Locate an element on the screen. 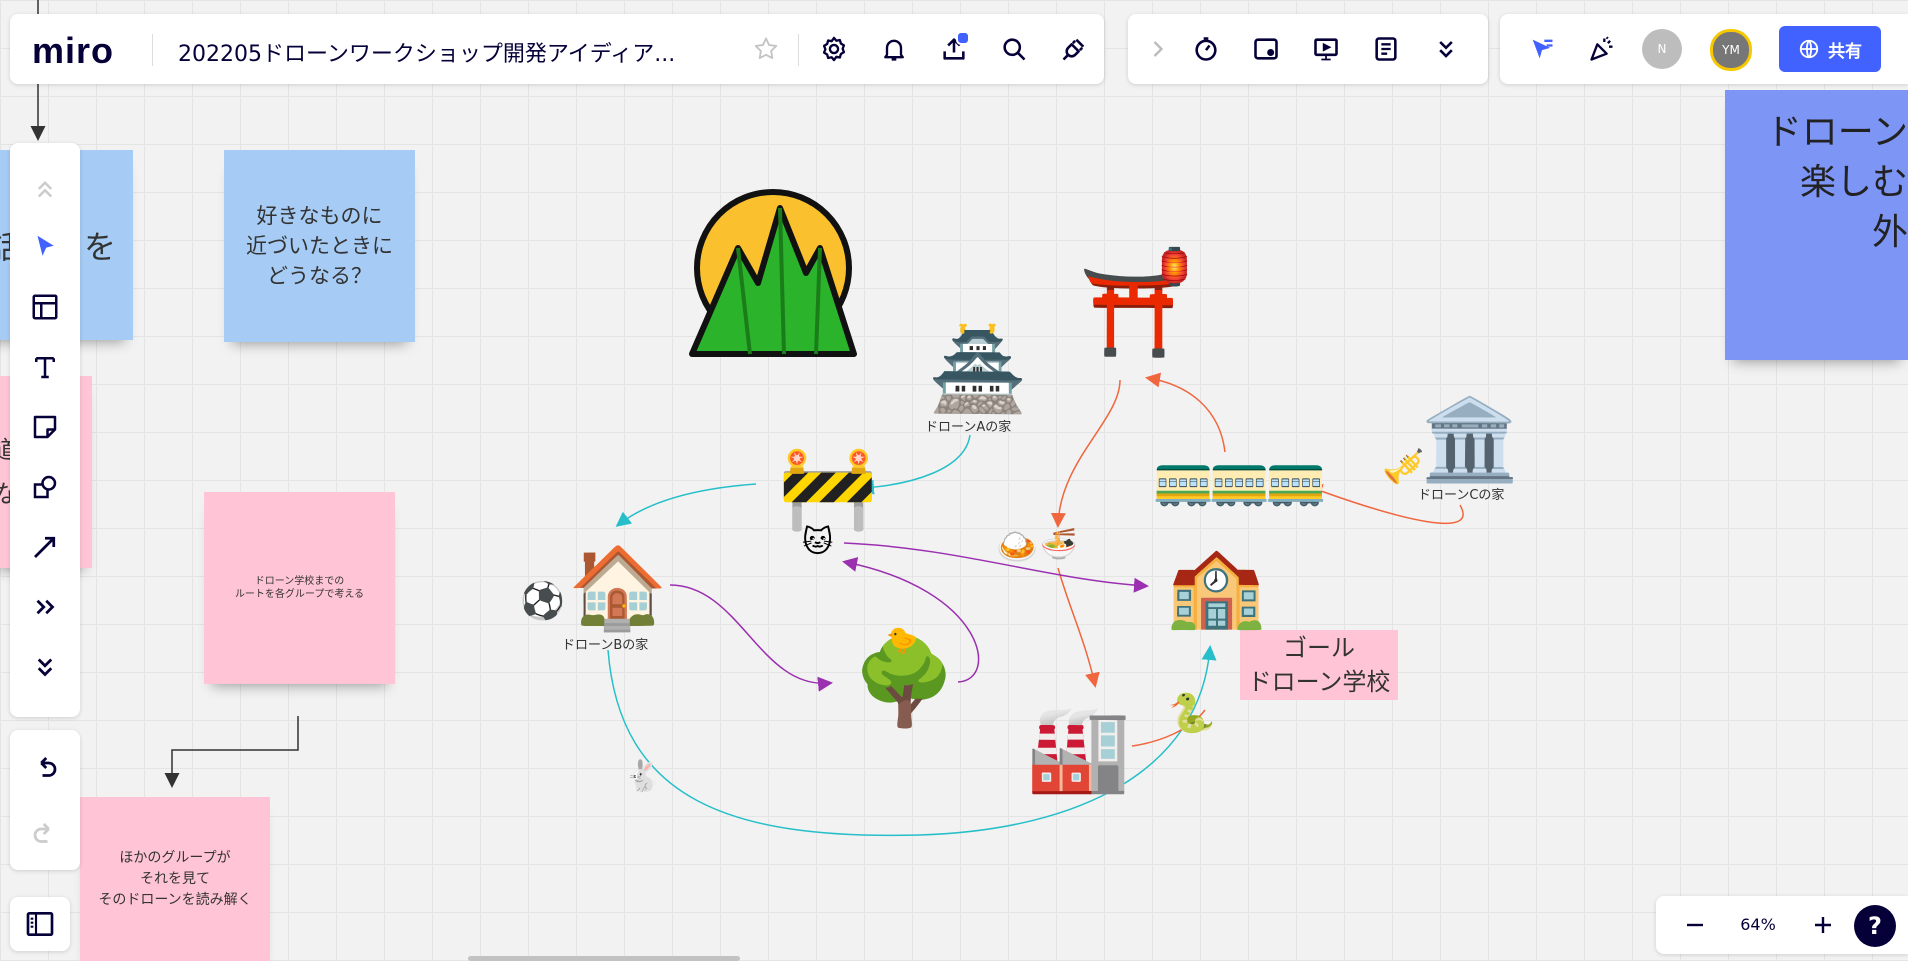  zoom-control: 64% ? is located at coordinates (1782, 925).